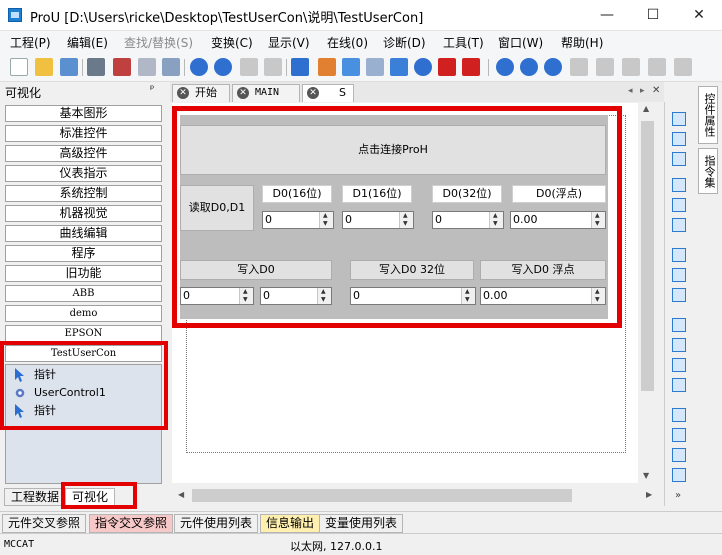 The height and width of the screenshot is (555, 722). Describe the element at coordinates (83, 293) in the screenshot. I see `category-abb: ABB` at that location.